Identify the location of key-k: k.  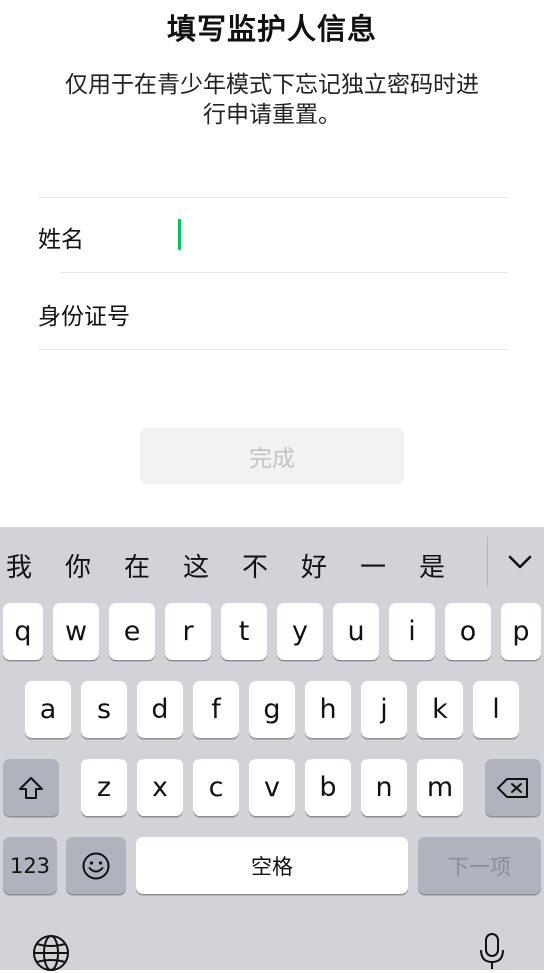
(440, 709).